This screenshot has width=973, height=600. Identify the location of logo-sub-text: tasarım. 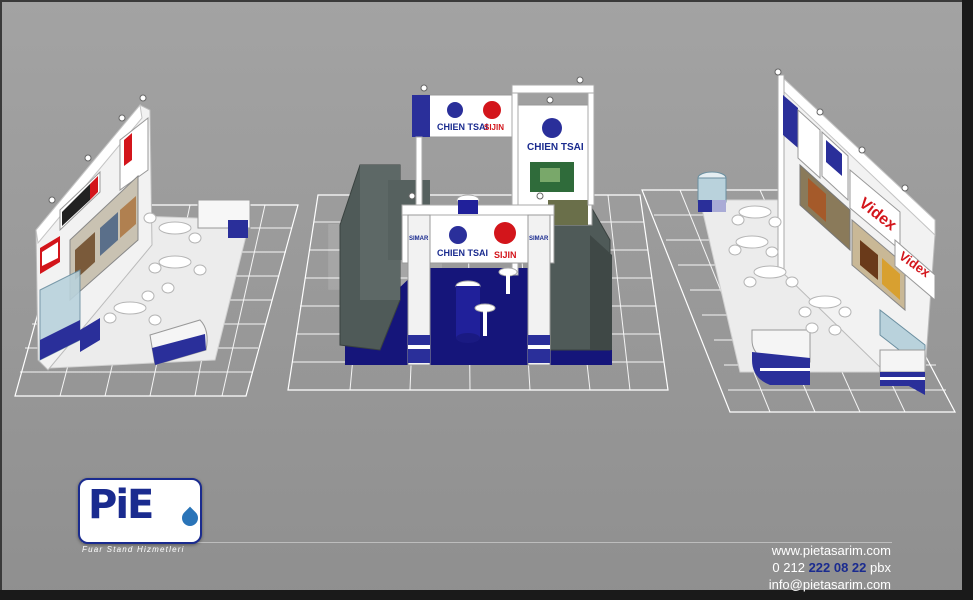
(167, 531).